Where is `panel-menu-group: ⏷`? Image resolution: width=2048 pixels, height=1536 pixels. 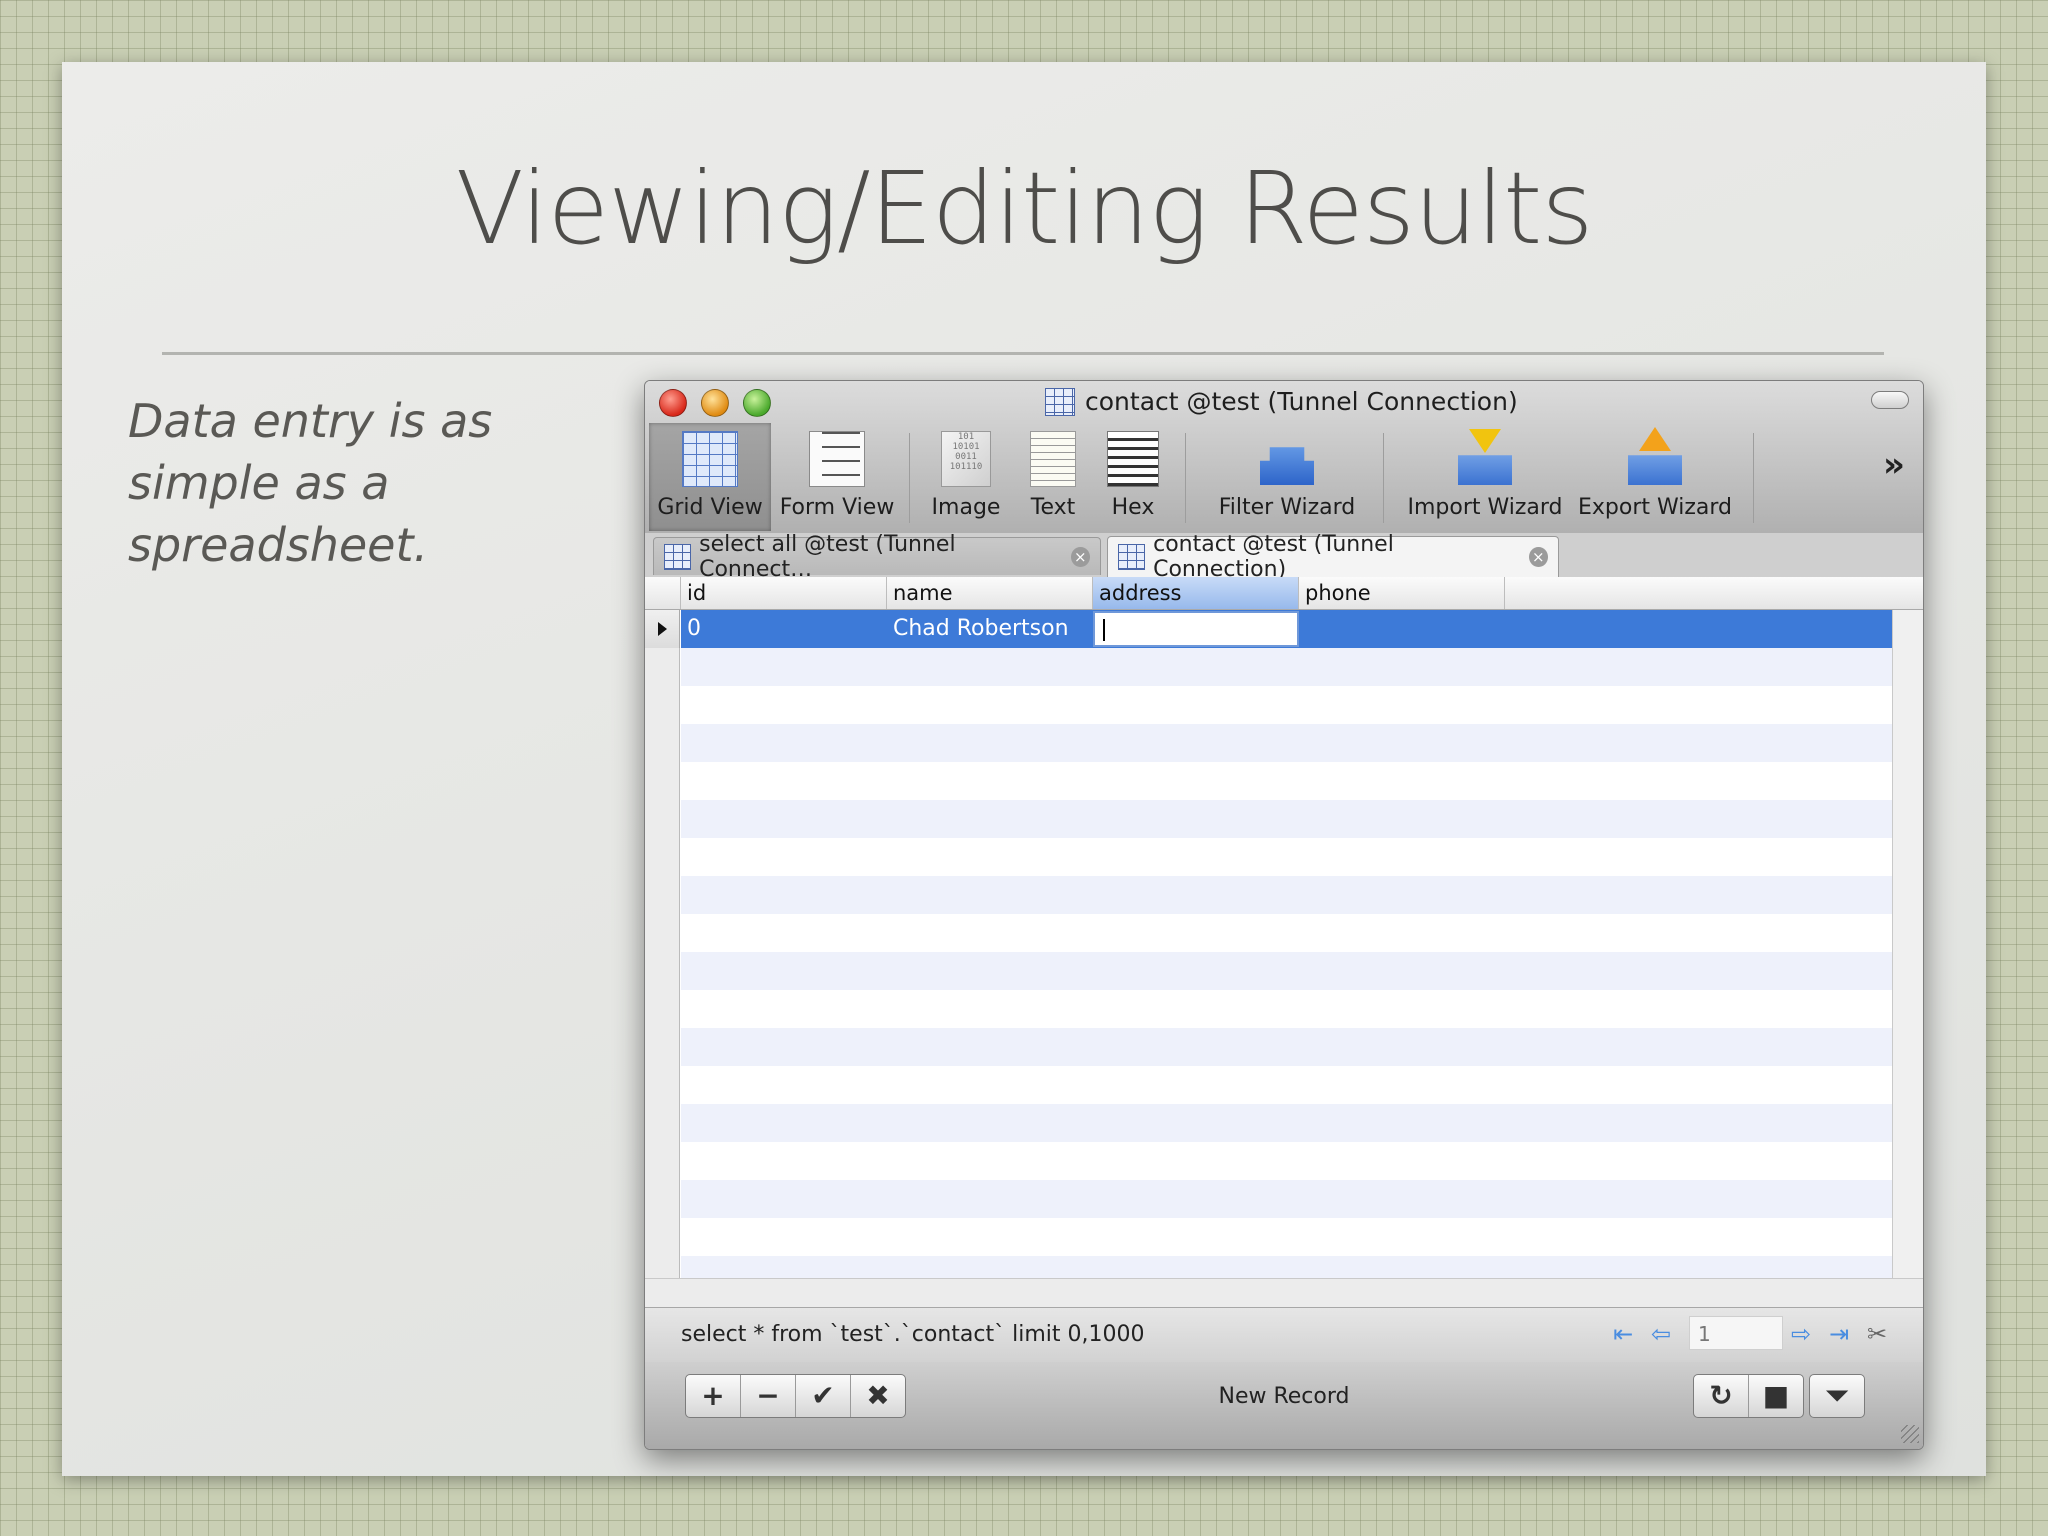 panel-menu-group: ⏷ is located at coordinates (1837, 1396).